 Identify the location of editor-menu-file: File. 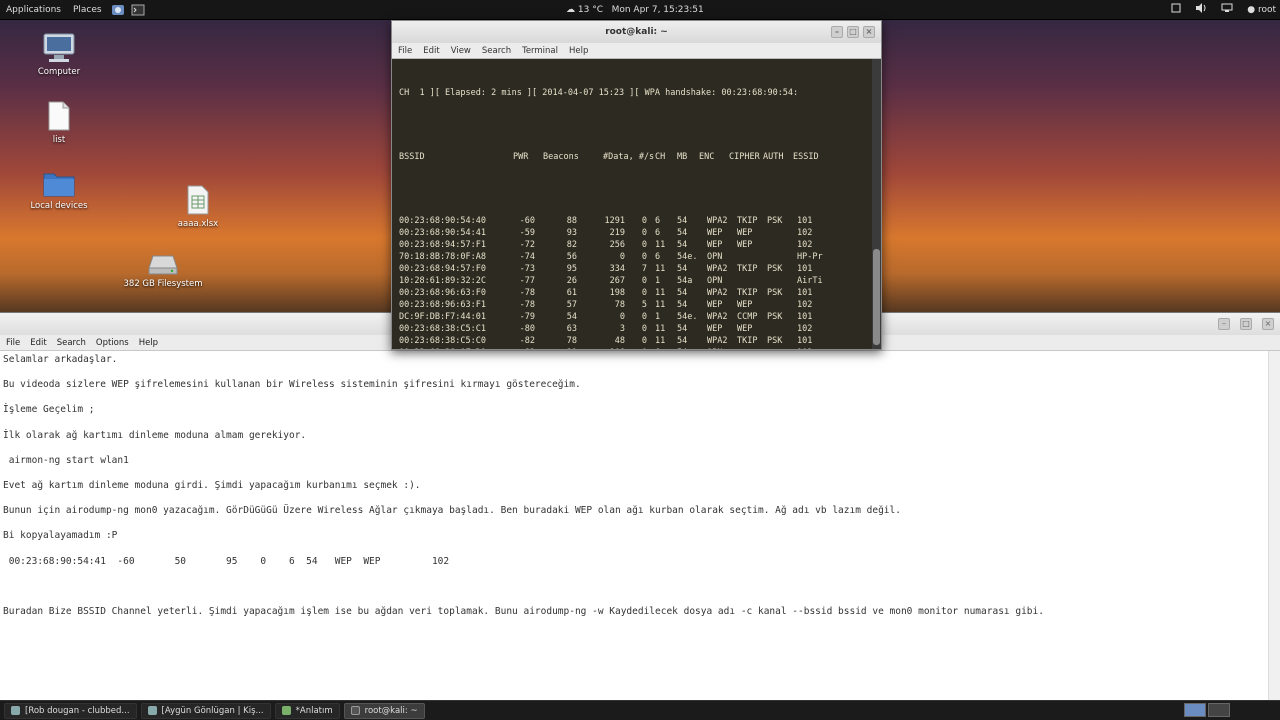
(13, 342).